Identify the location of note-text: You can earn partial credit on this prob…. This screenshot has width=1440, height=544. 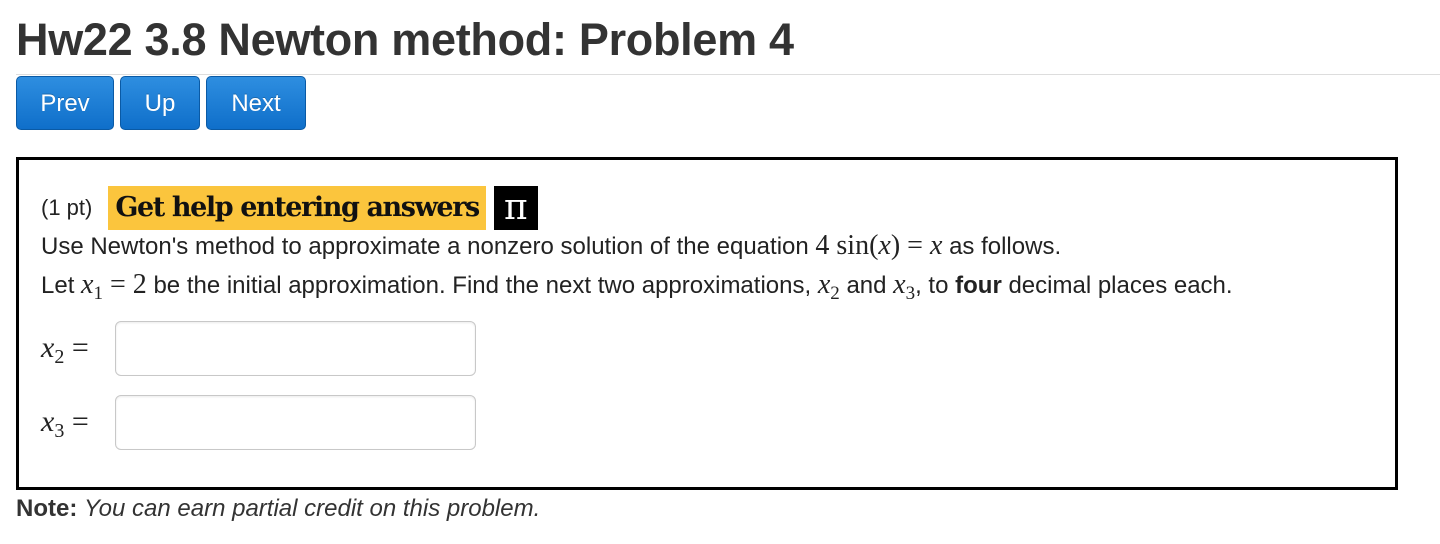
(312, 508).